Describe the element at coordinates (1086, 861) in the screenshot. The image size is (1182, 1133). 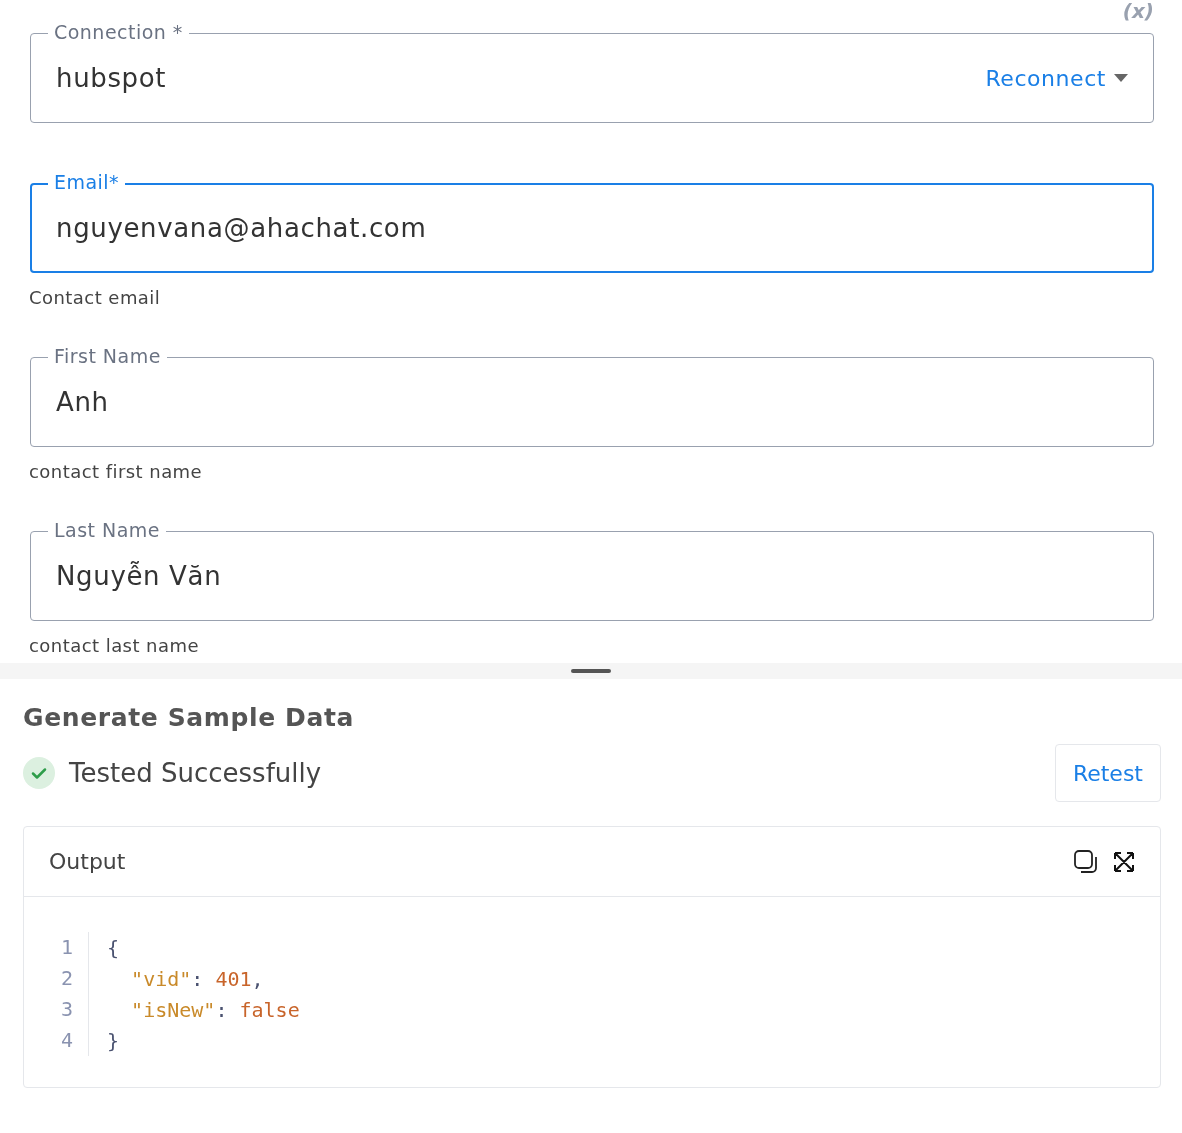
I see `copy-icon` at that location.